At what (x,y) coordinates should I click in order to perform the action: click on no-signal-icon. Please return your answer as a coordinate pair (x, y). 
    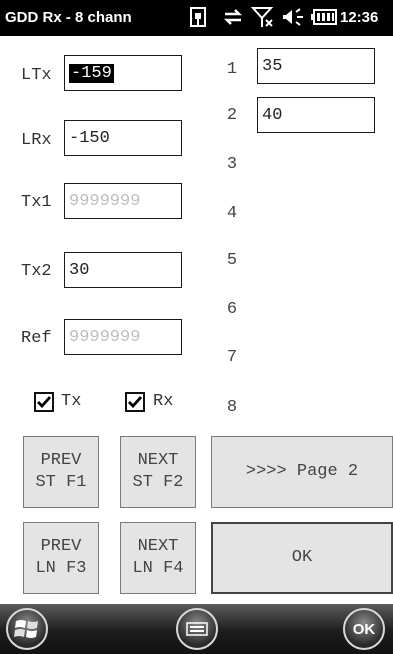
    Looking at the image, I should click on (263, 17).